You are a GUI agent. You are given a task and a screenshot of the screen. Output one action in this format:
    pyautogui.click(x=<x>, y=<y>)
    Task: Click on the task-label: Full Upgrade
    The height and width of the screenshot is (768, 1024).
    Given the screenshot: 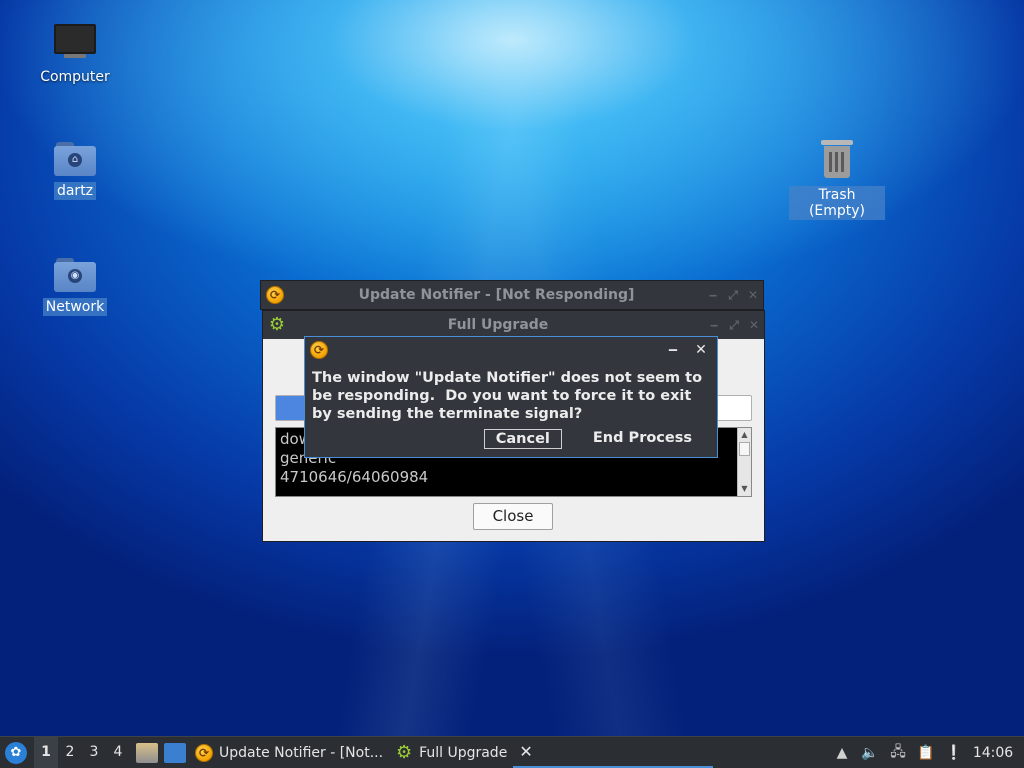 What is the action you would take?
    pyautogui.click(x=463, y=752)
    